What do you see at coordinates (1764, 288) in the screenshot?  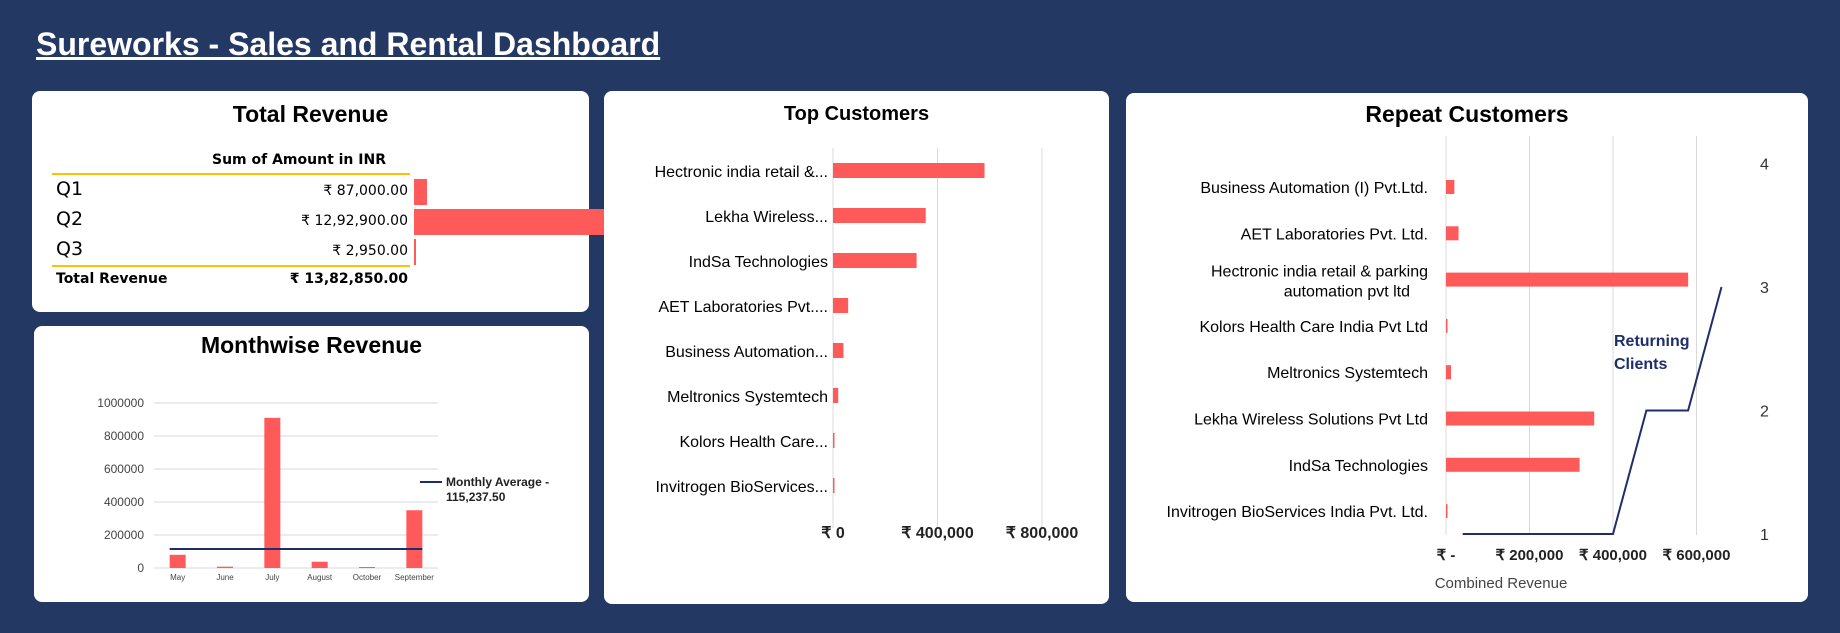 I see `secondary-y-tick-label: 3` at bounding box center [1764, 288].